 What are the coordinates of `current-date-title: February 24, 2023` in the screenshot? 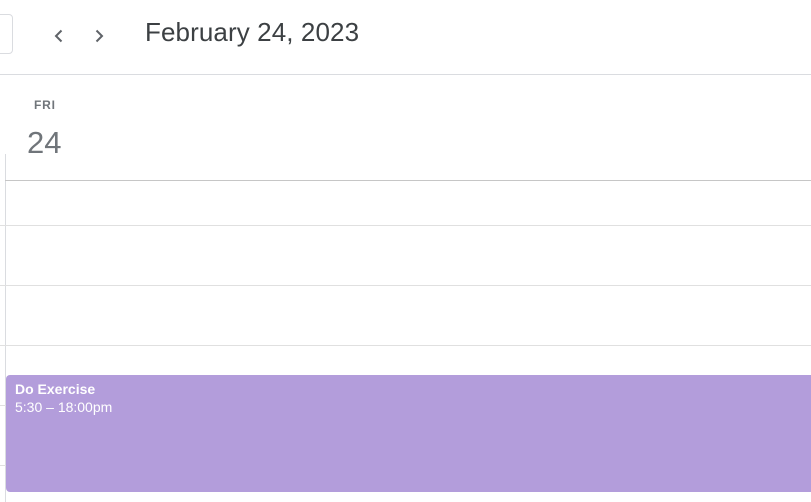 It's located at (252, 32).